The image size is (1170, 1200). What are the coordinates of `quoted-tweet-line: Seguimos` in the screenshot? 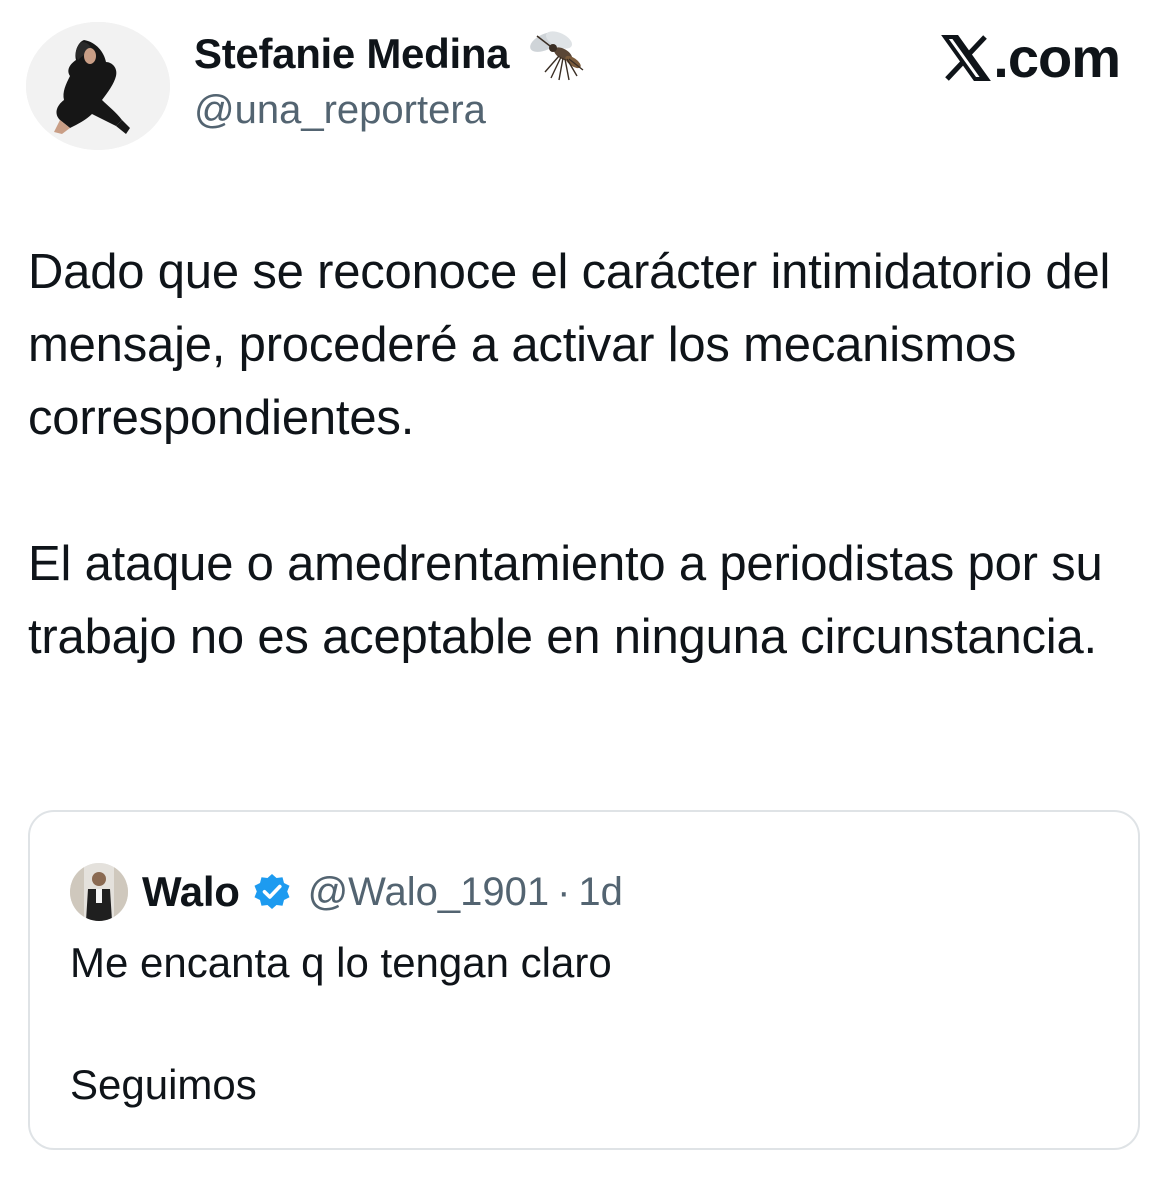 It's located at (163, 1084).